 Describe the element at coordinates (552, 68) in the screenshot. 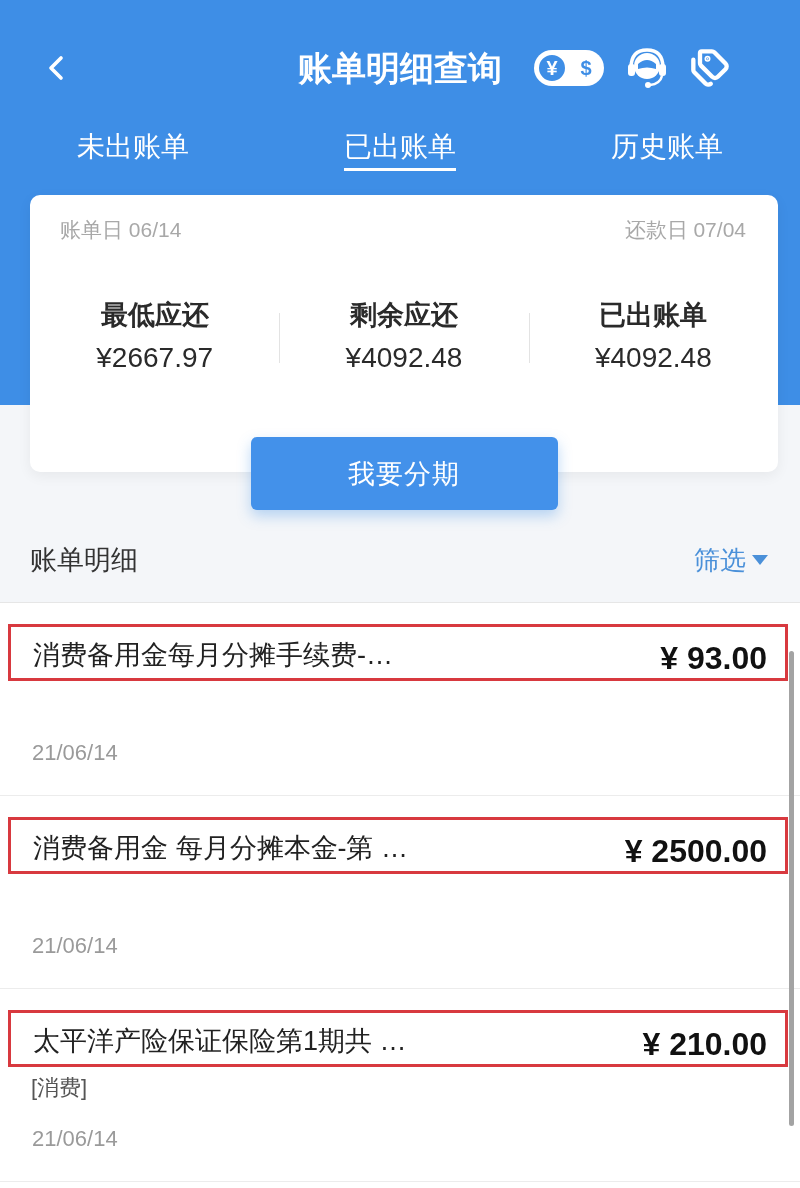

I see `currency-option: ¥` at that location.